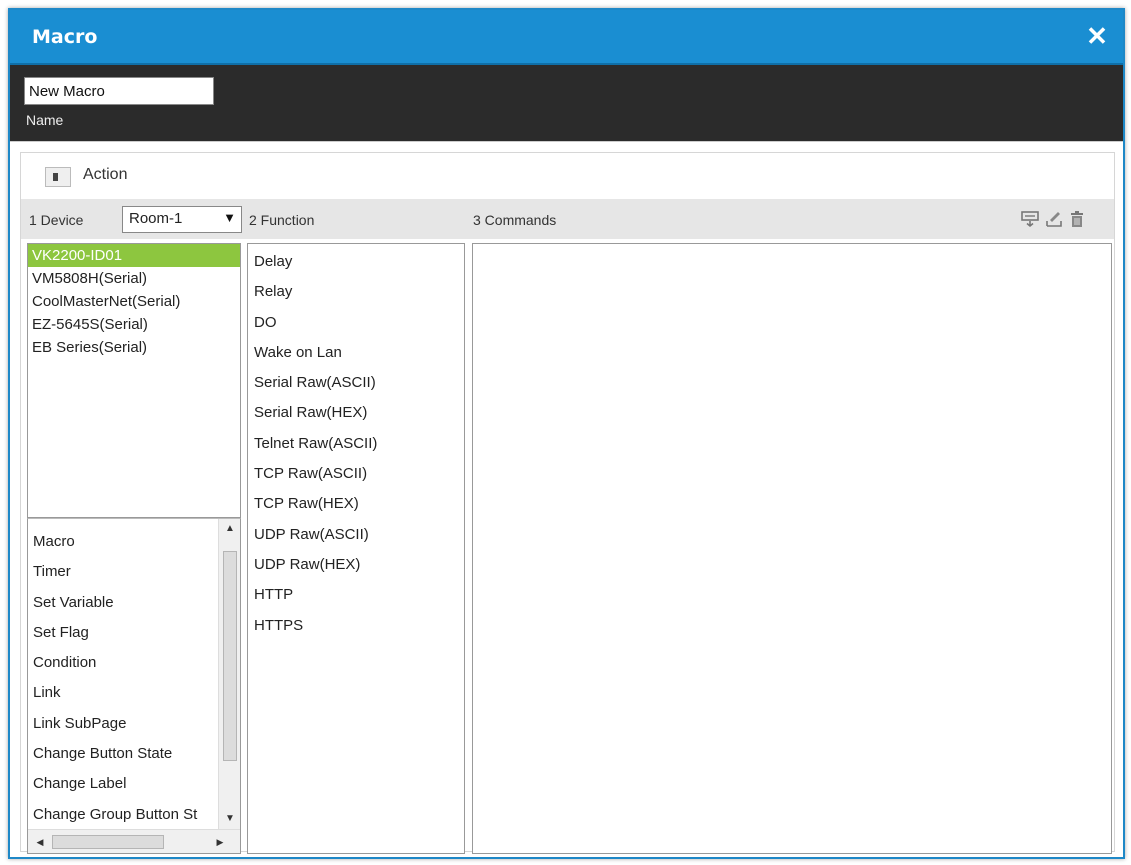  I want to click on action-toggle-icon, so click(58, 177).